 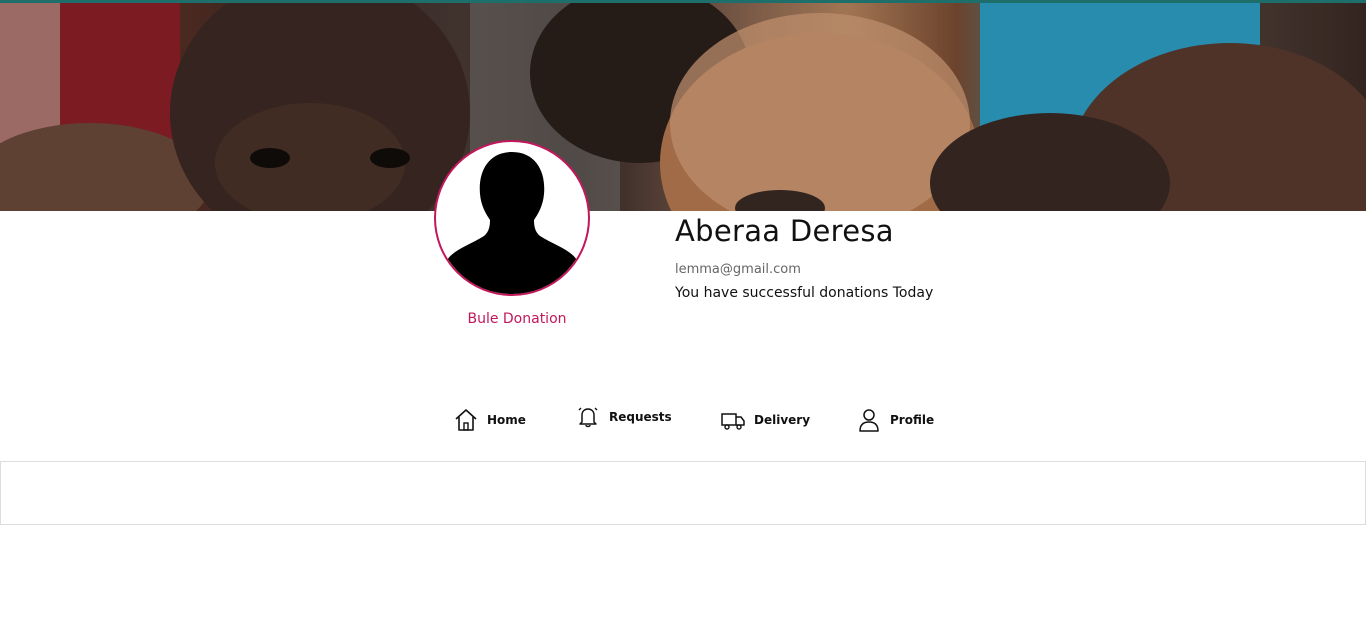 I want to click on nav-item-label: Profile, so click(x=912, y=420).